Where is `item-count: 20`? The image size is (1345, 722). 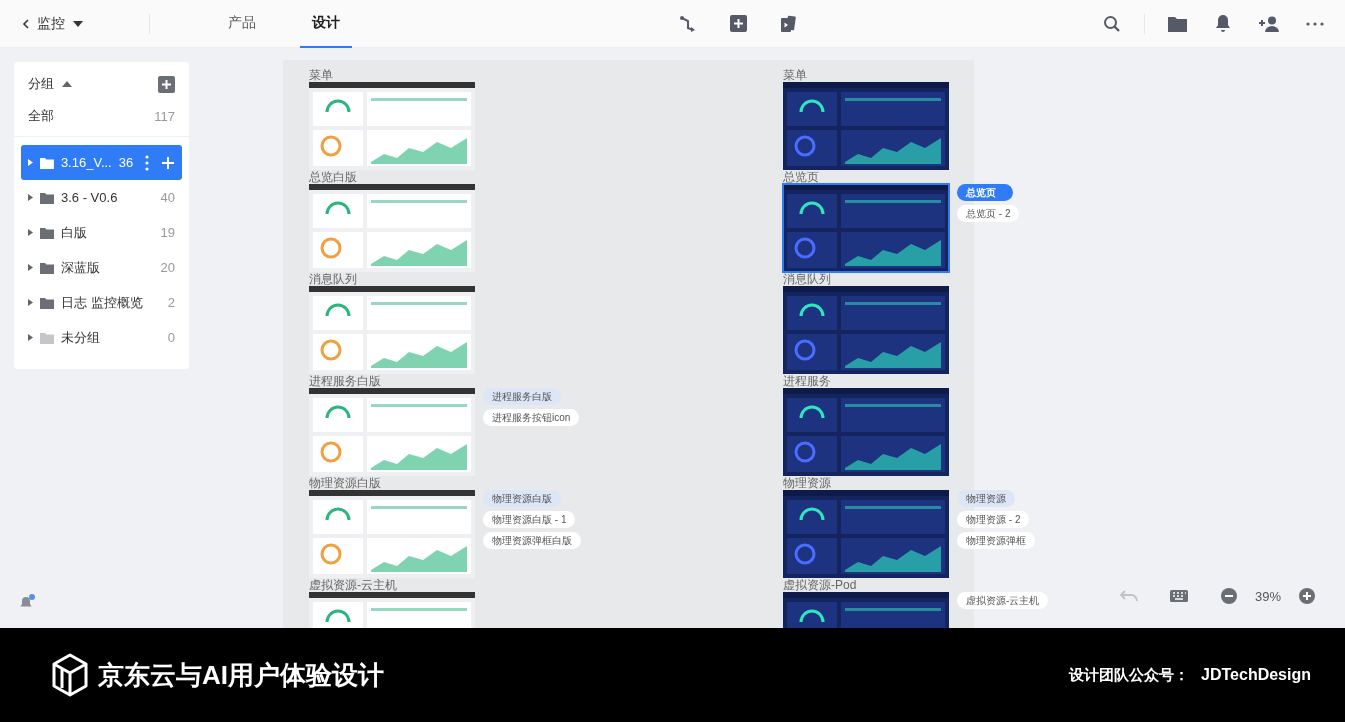 item-count: 20 is located at coordinates (167, 267).